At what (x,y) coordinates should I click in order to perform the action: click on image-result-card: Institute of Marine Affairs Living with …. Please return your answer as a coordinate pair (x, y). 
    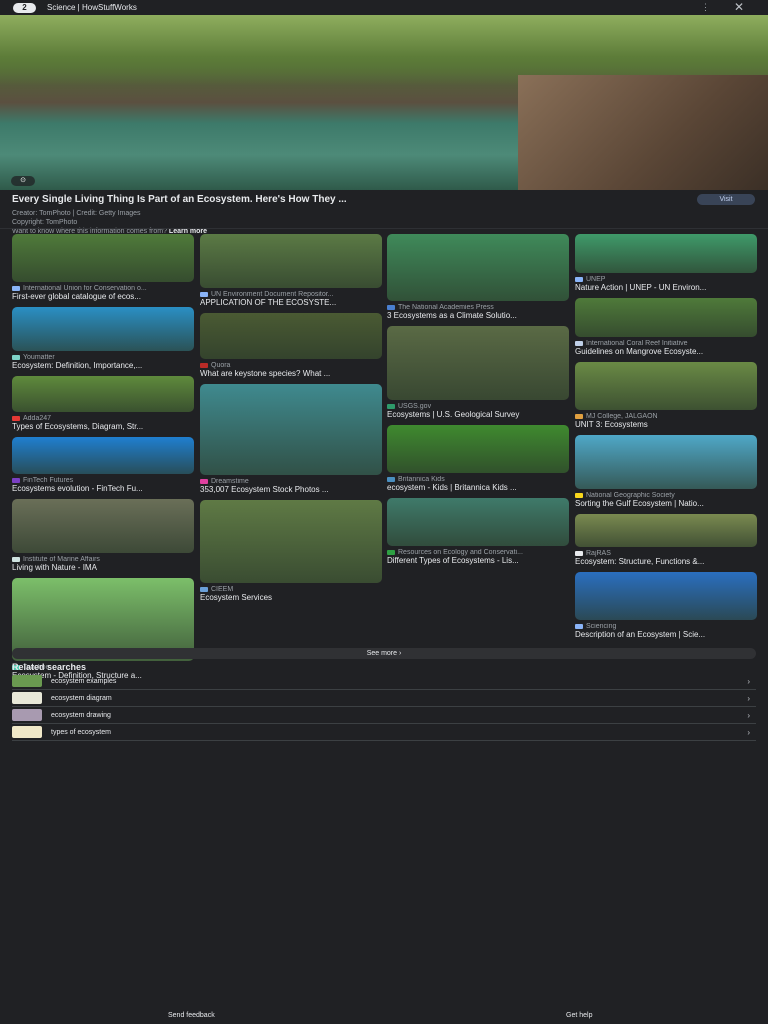
    Looking at the image, I should click on (103, 535).